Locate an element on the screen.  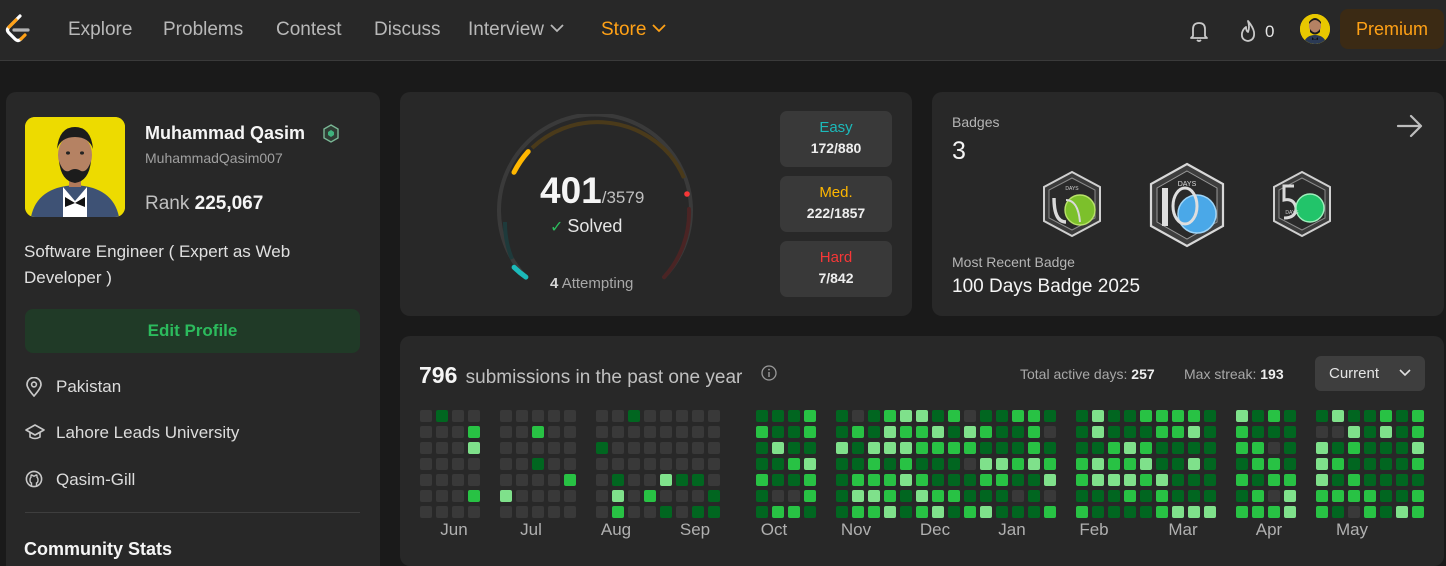
nav-interview: Interview is located at coordinates (516, 30).